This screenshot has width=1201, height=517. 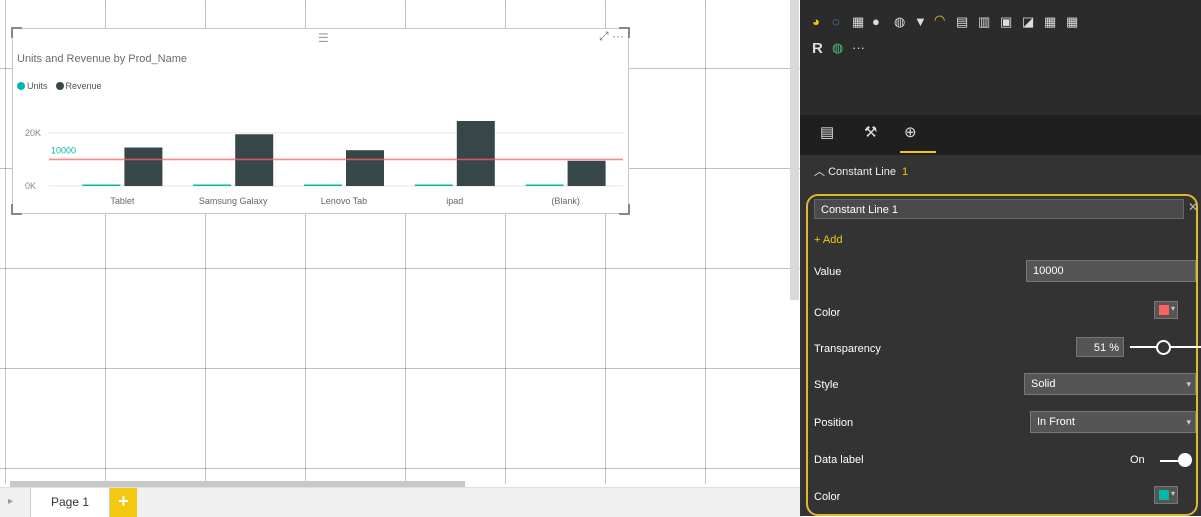 I want to click on data-label-toggle, so click(x=1185, y=460).